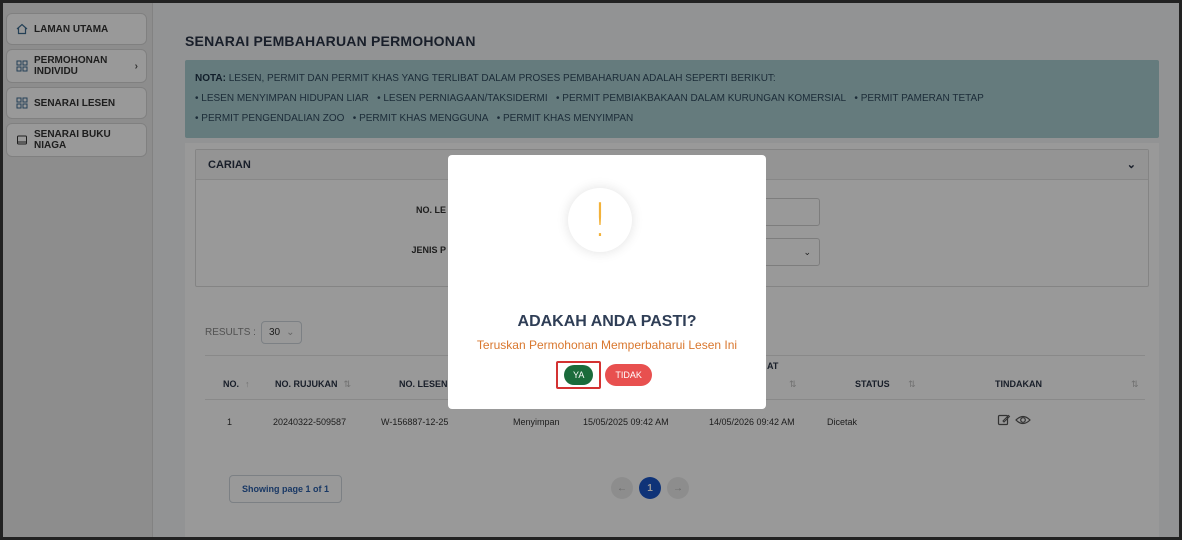  Describe the element at coordinates (604, 375) in the screenshot. I see `dialog-buttons: YA TIDAK` at that location.